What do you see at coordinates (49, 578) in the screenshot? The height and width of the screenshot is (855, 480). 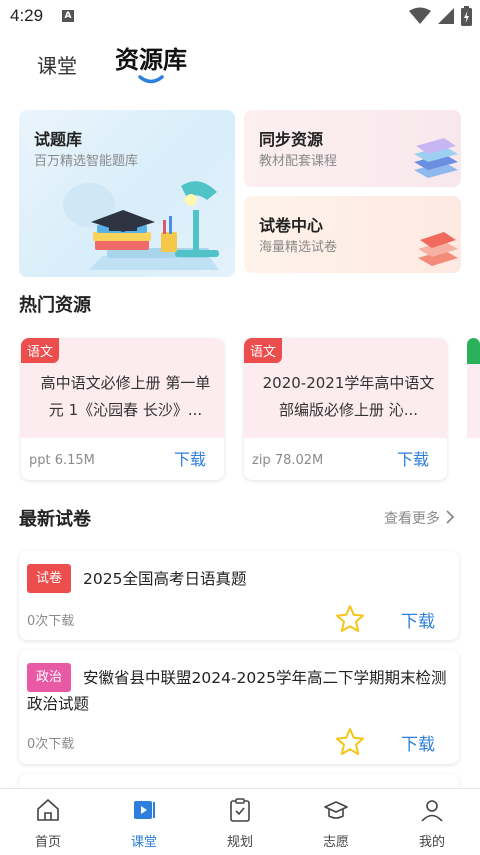 I see `exam-tag: 试卷` at bounding box center [49, 578].